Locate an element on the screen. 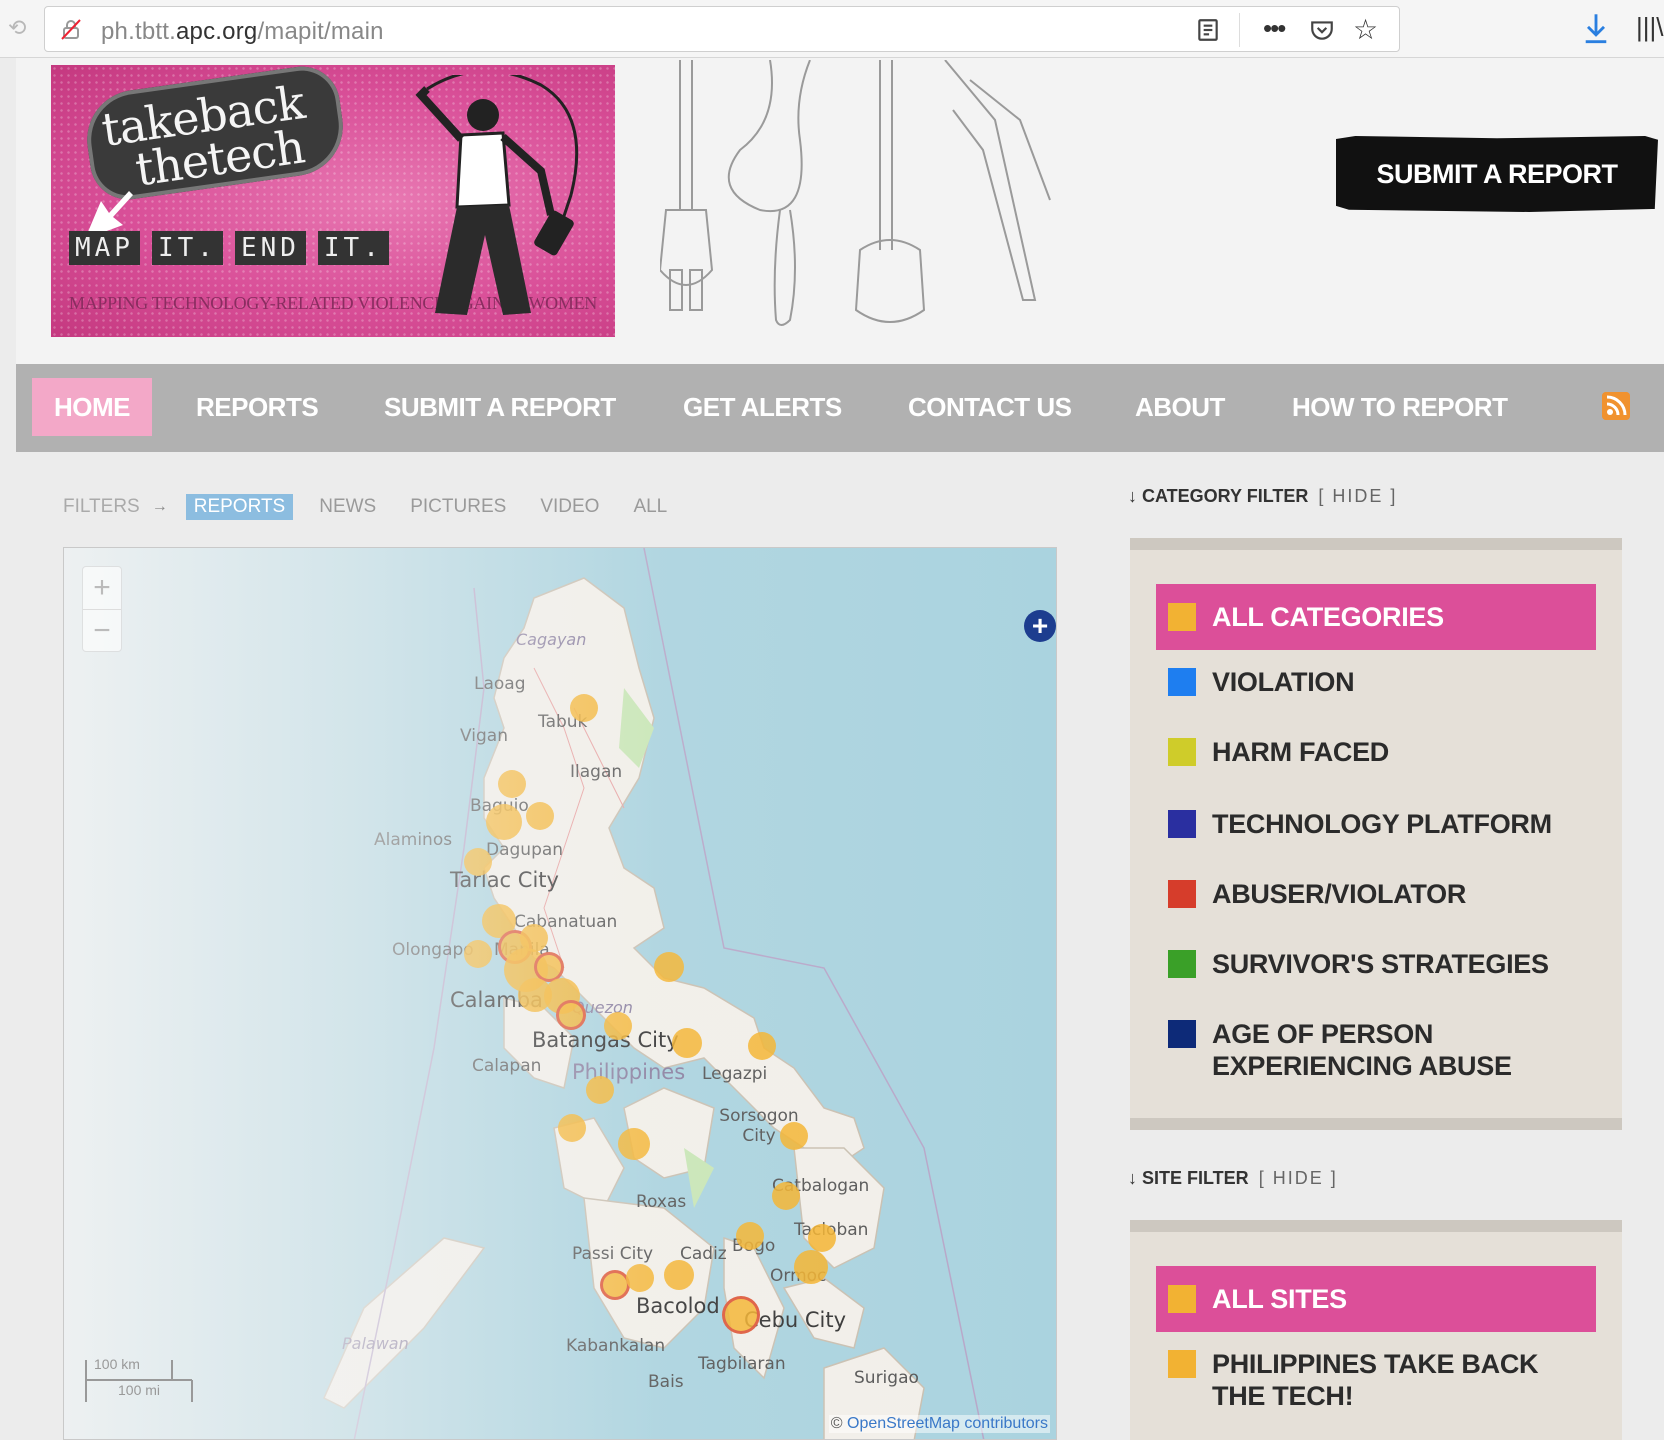  tagline-word: END is located at coordinates (270, 248).